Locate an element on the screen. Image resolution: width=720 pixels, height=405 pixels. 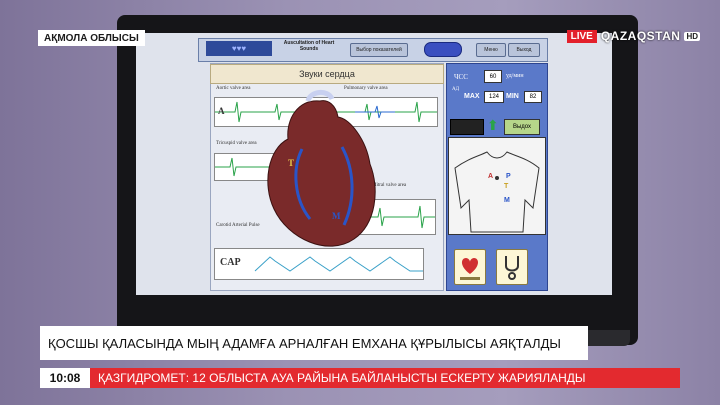
aortic-label: Aortic valve area is located at coordinates (233, 88).